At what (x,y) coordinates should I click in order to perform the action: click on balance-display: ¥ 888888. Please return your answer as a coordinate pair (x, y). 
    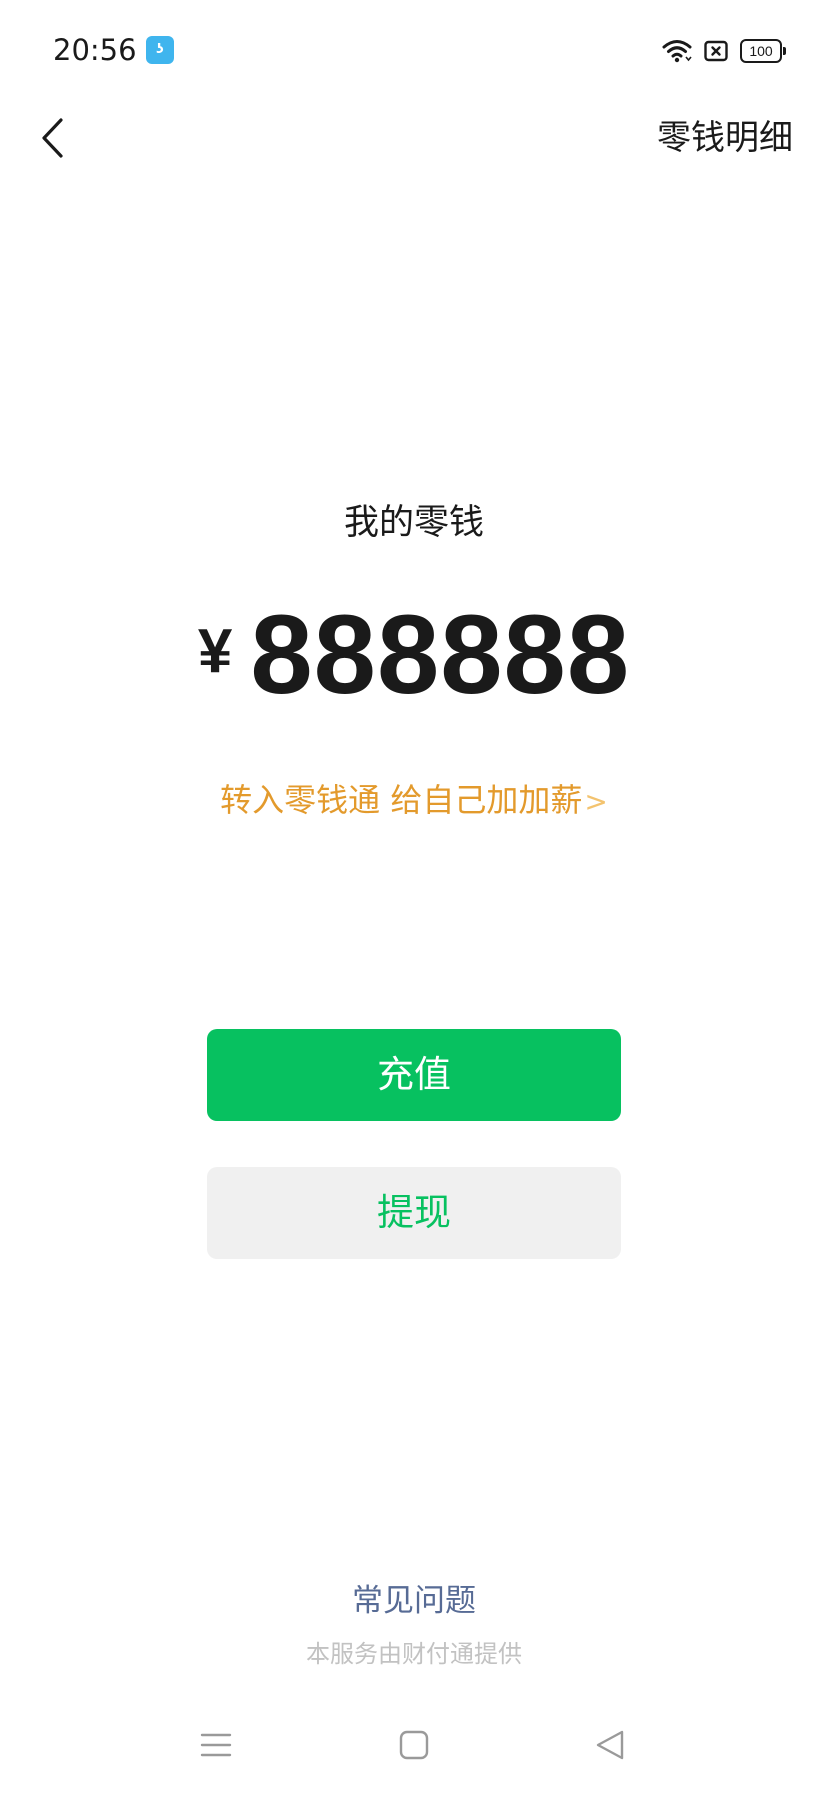
    Looking at the image, I should click on (414, 655).